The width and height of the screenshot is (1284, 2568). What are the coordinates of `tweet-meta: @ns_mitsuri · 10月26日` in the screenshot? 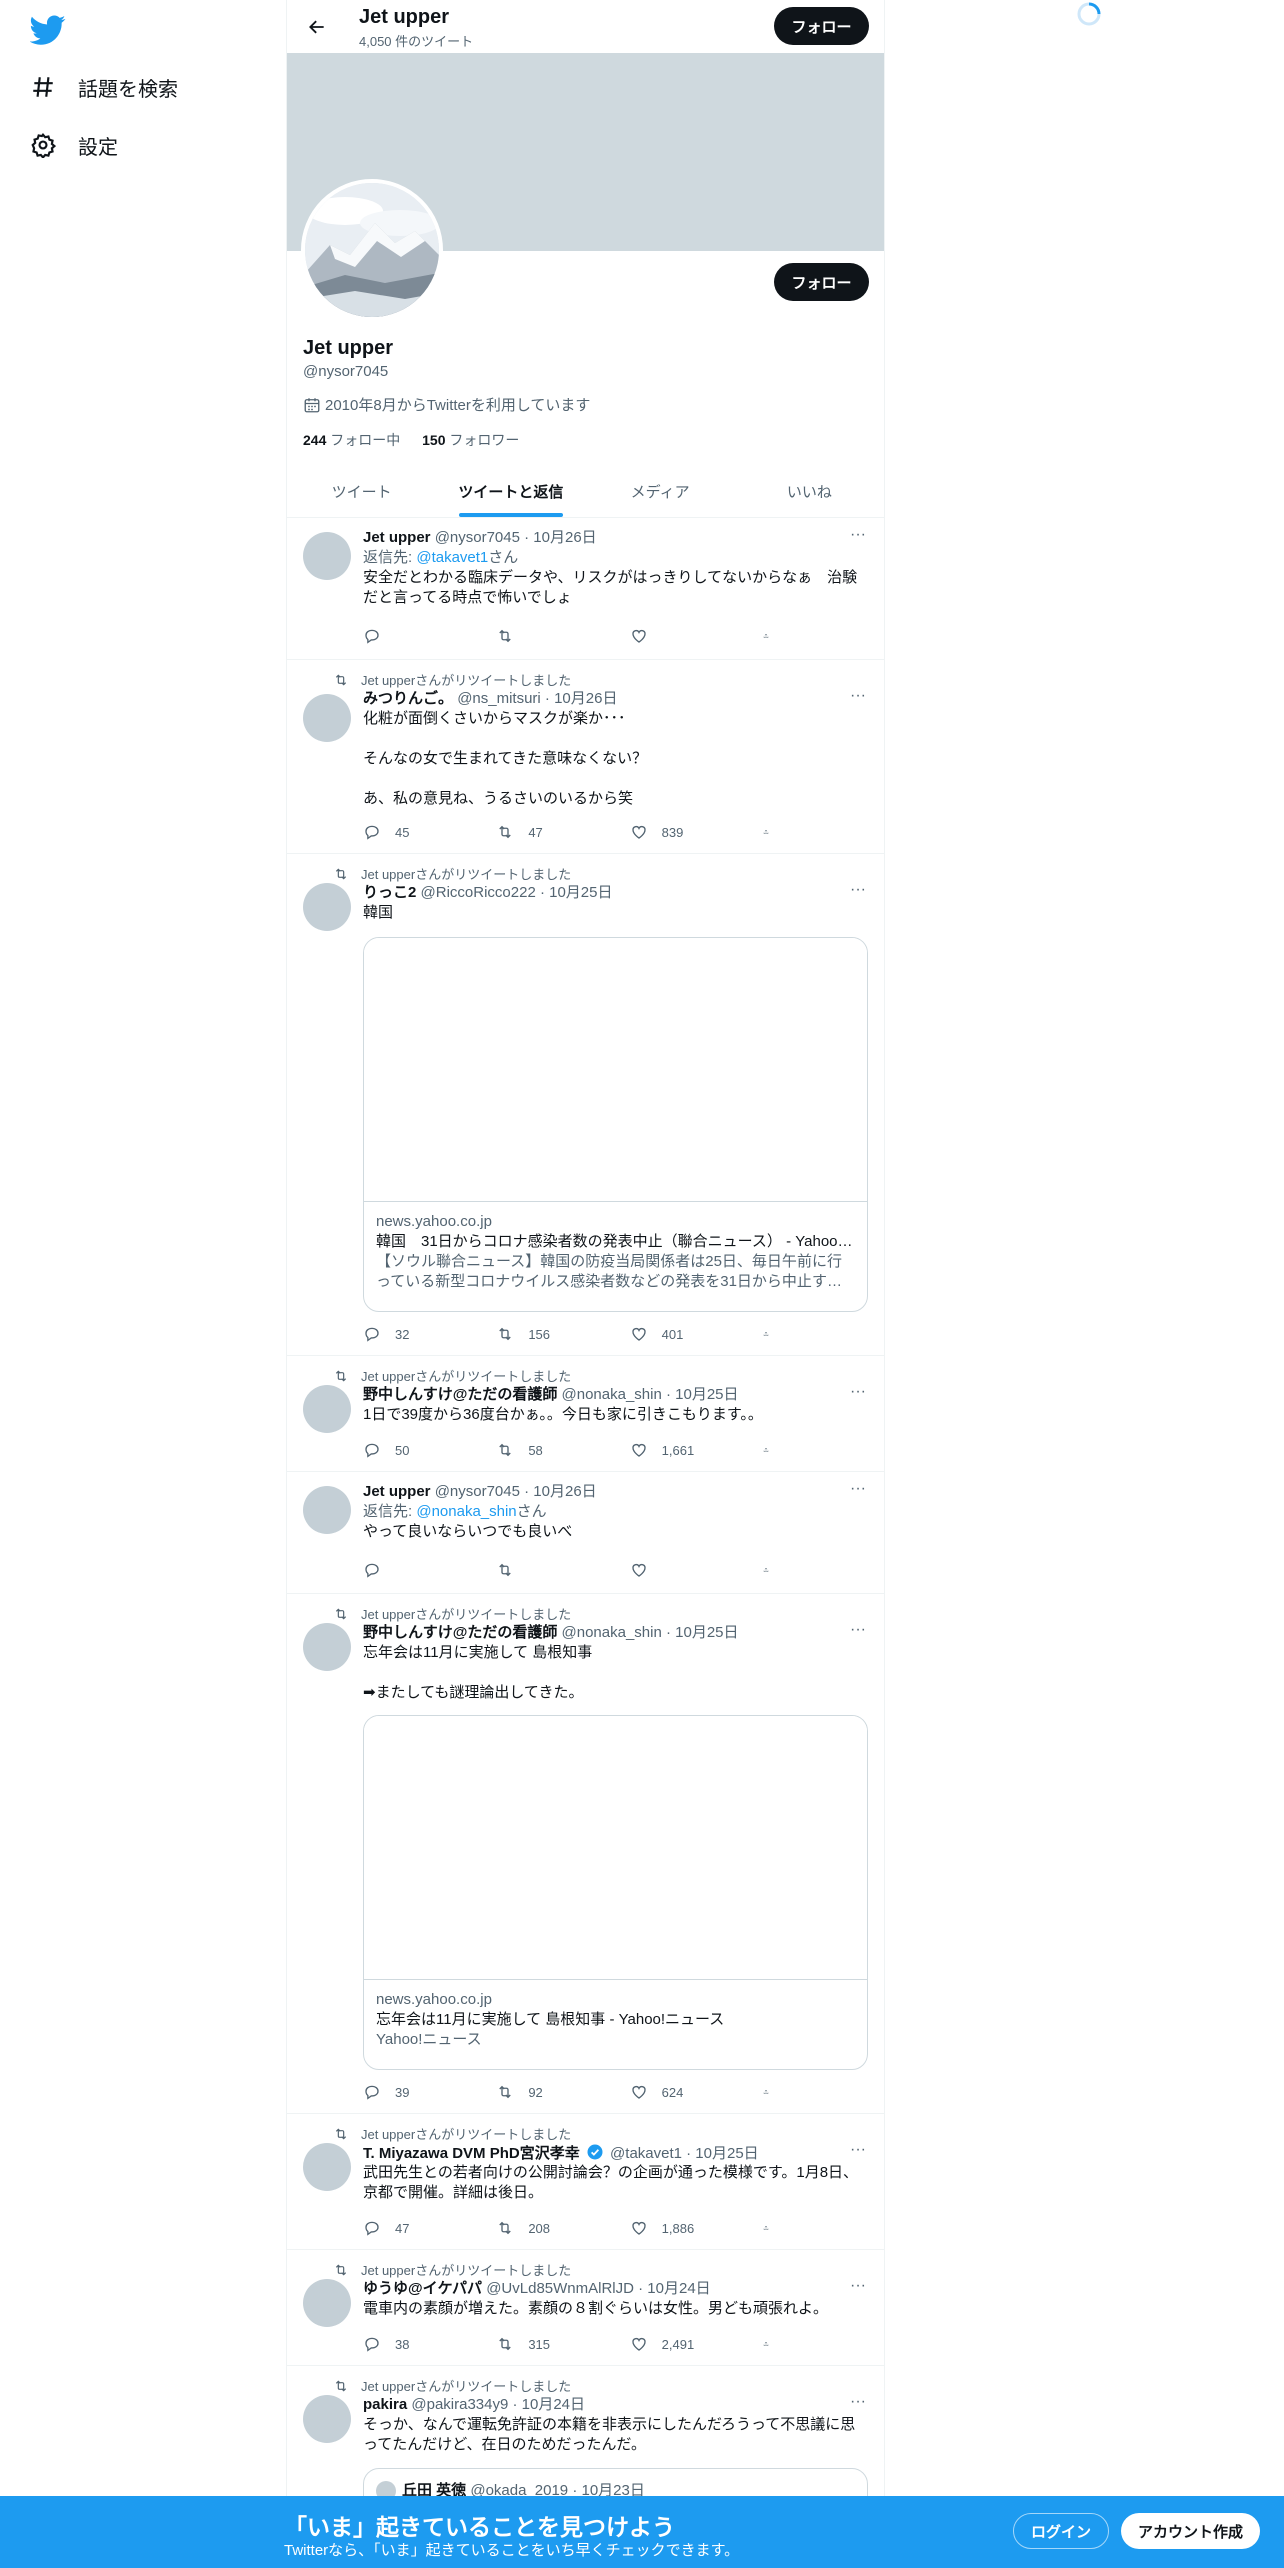 It's located at (537, 698).